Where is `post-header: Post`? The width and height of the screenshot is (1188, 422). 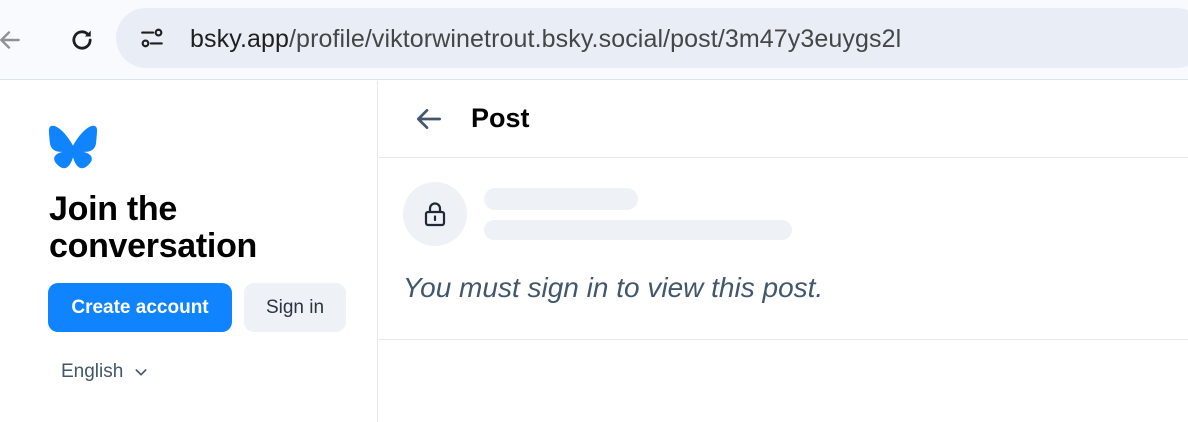 post-header: Post is located at coordinates (783, 119).